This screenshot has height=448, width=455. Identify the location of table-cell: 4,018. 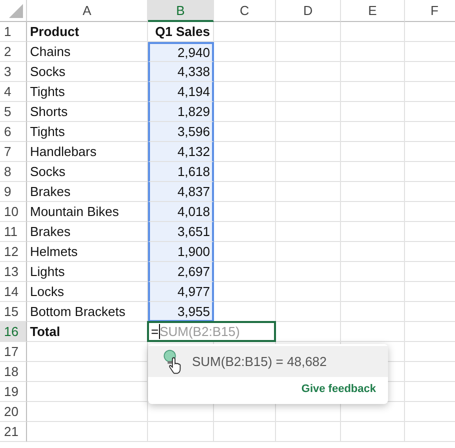
(193, 211).